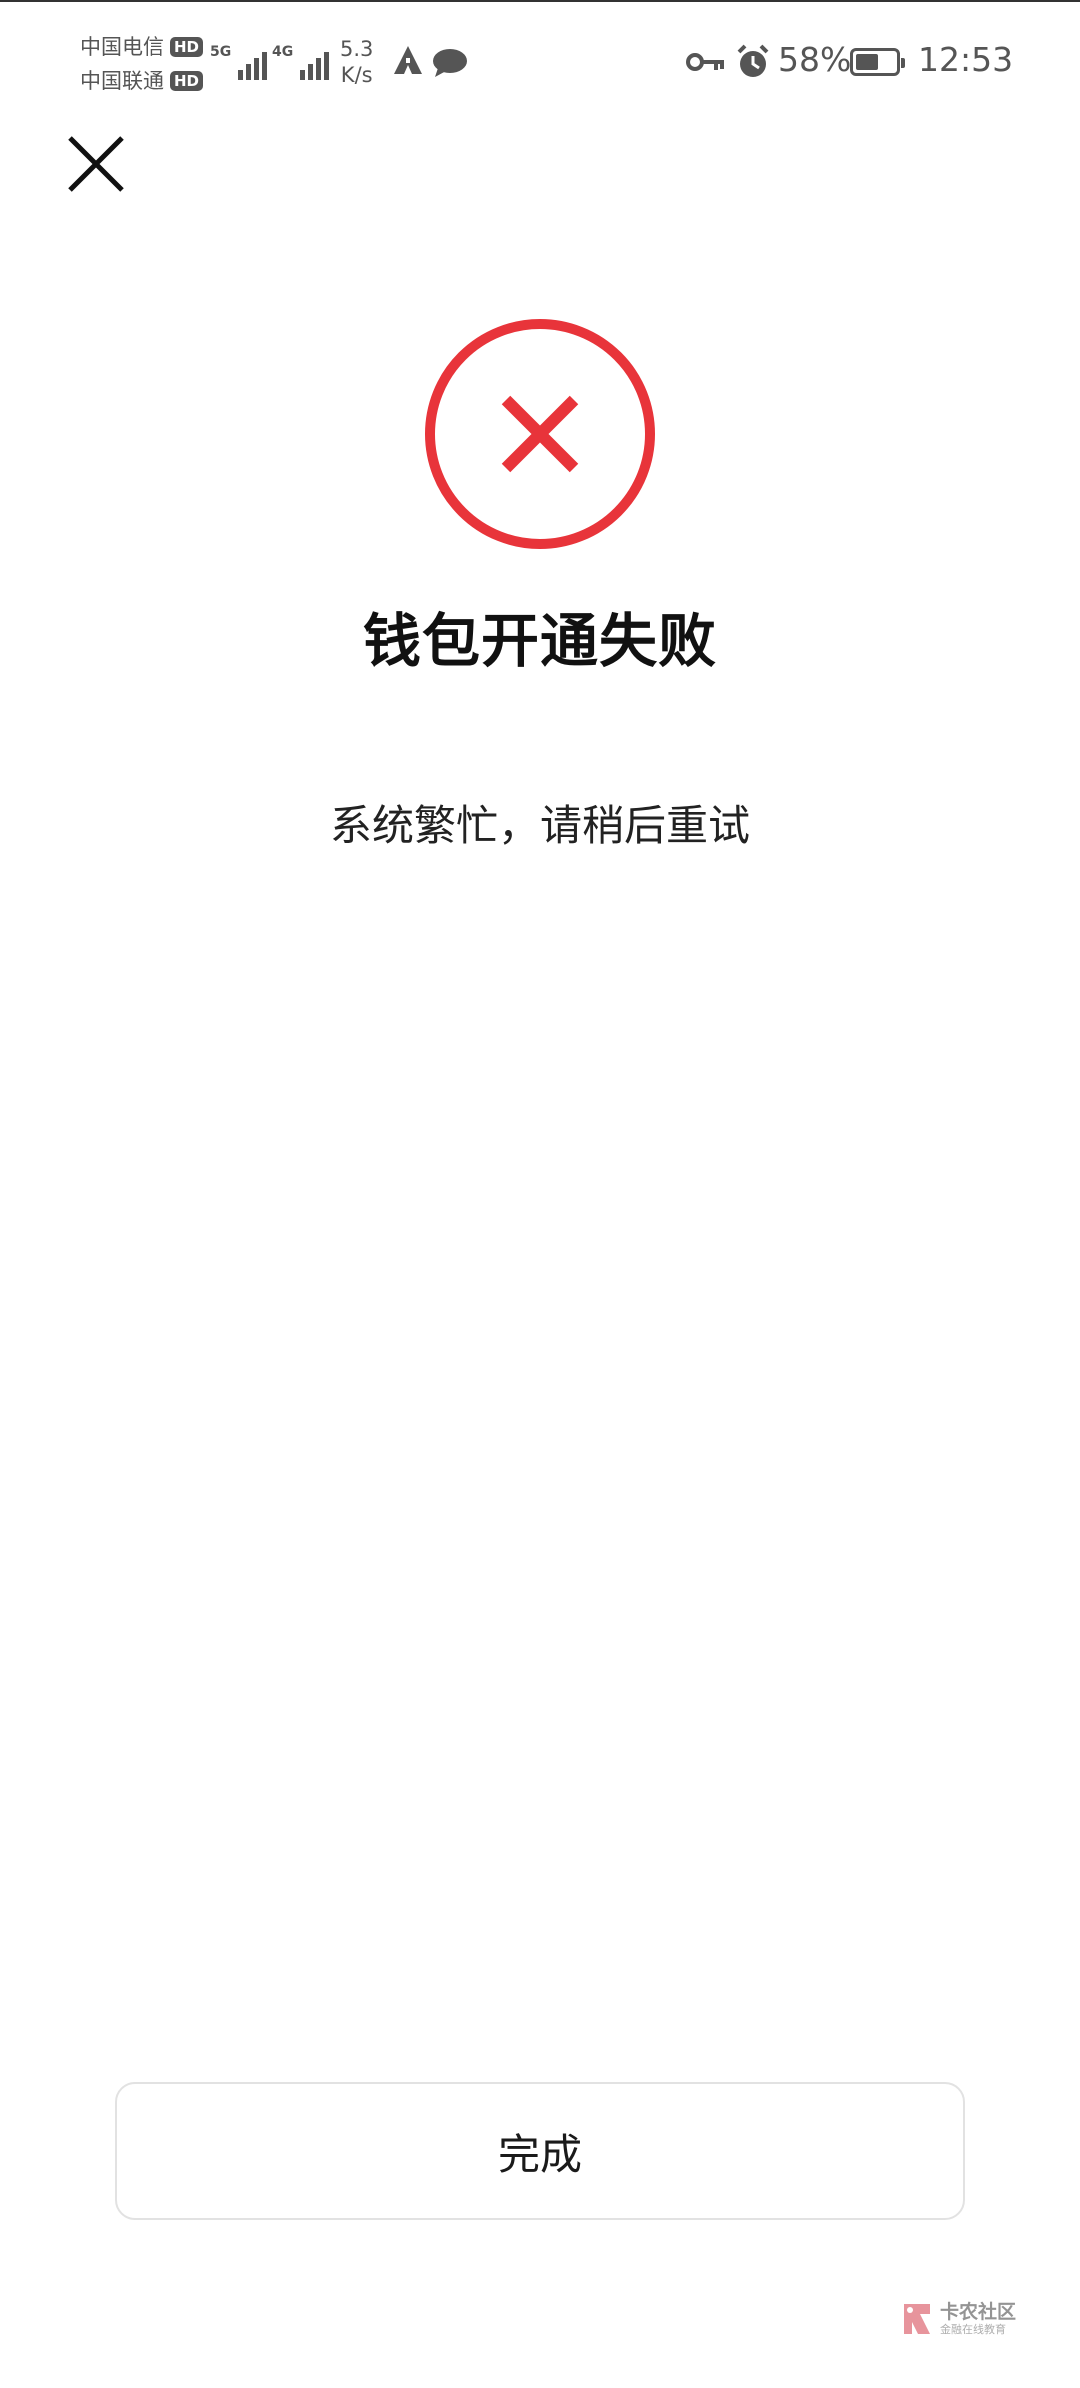  What do you see at coordinates (356, 62) in the screenshot?
I see `network-speed: 5.3 K/s` at bounding box center [356, 62].